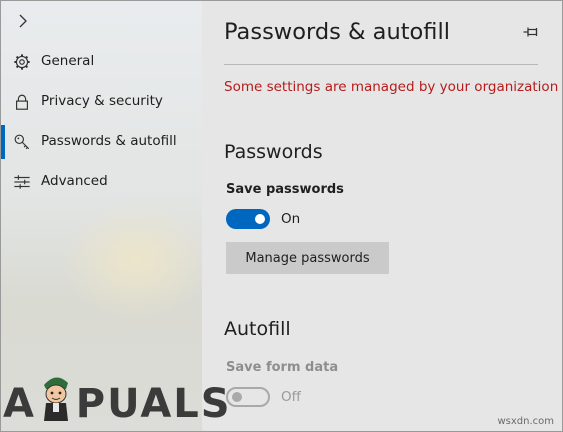 This screenshot has width=563, height=432. What do you see at coordinates (285, 189) in the screenshot?
I see `save-passwords-label: Save passwords` at bounding box center [285, 189].